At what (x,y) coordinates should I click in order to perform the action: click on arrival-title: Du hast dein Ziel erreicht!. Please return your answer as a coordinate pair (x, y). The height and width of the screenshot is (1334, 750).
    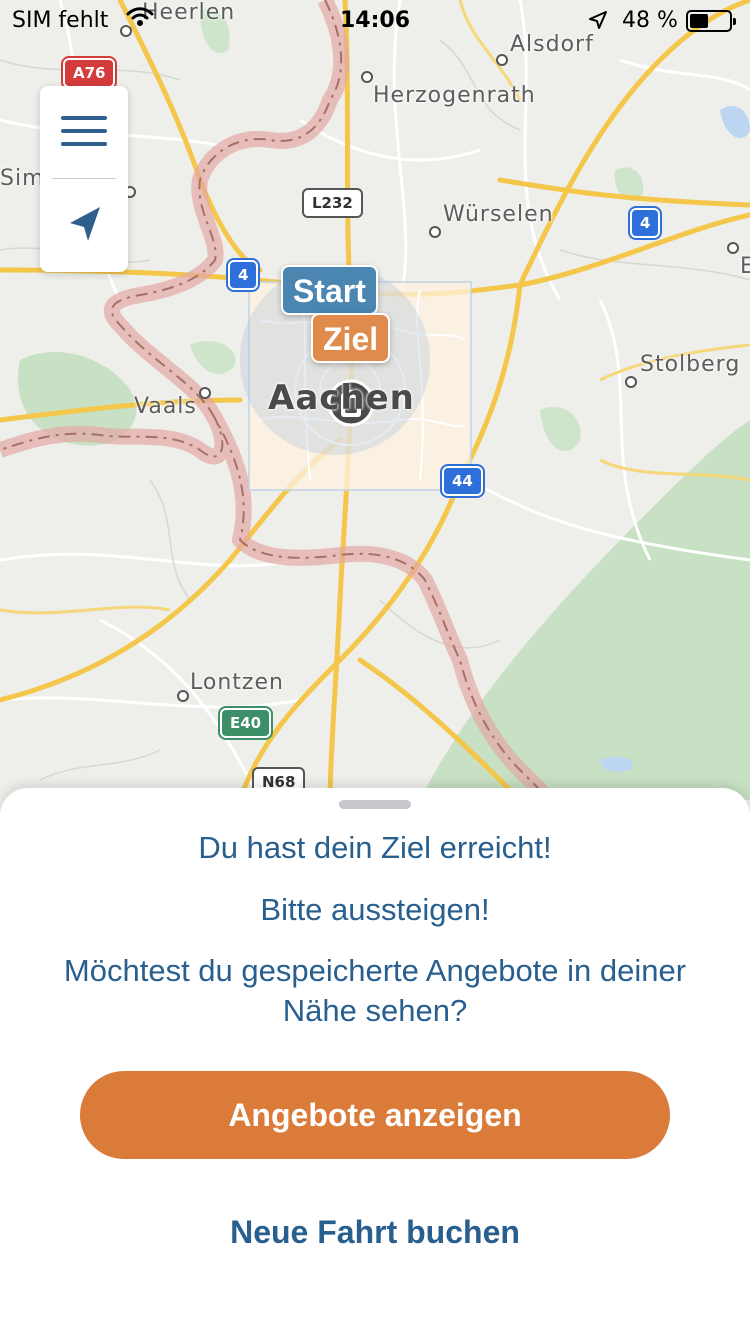
    Looking at the image, I should click on (375, 847).